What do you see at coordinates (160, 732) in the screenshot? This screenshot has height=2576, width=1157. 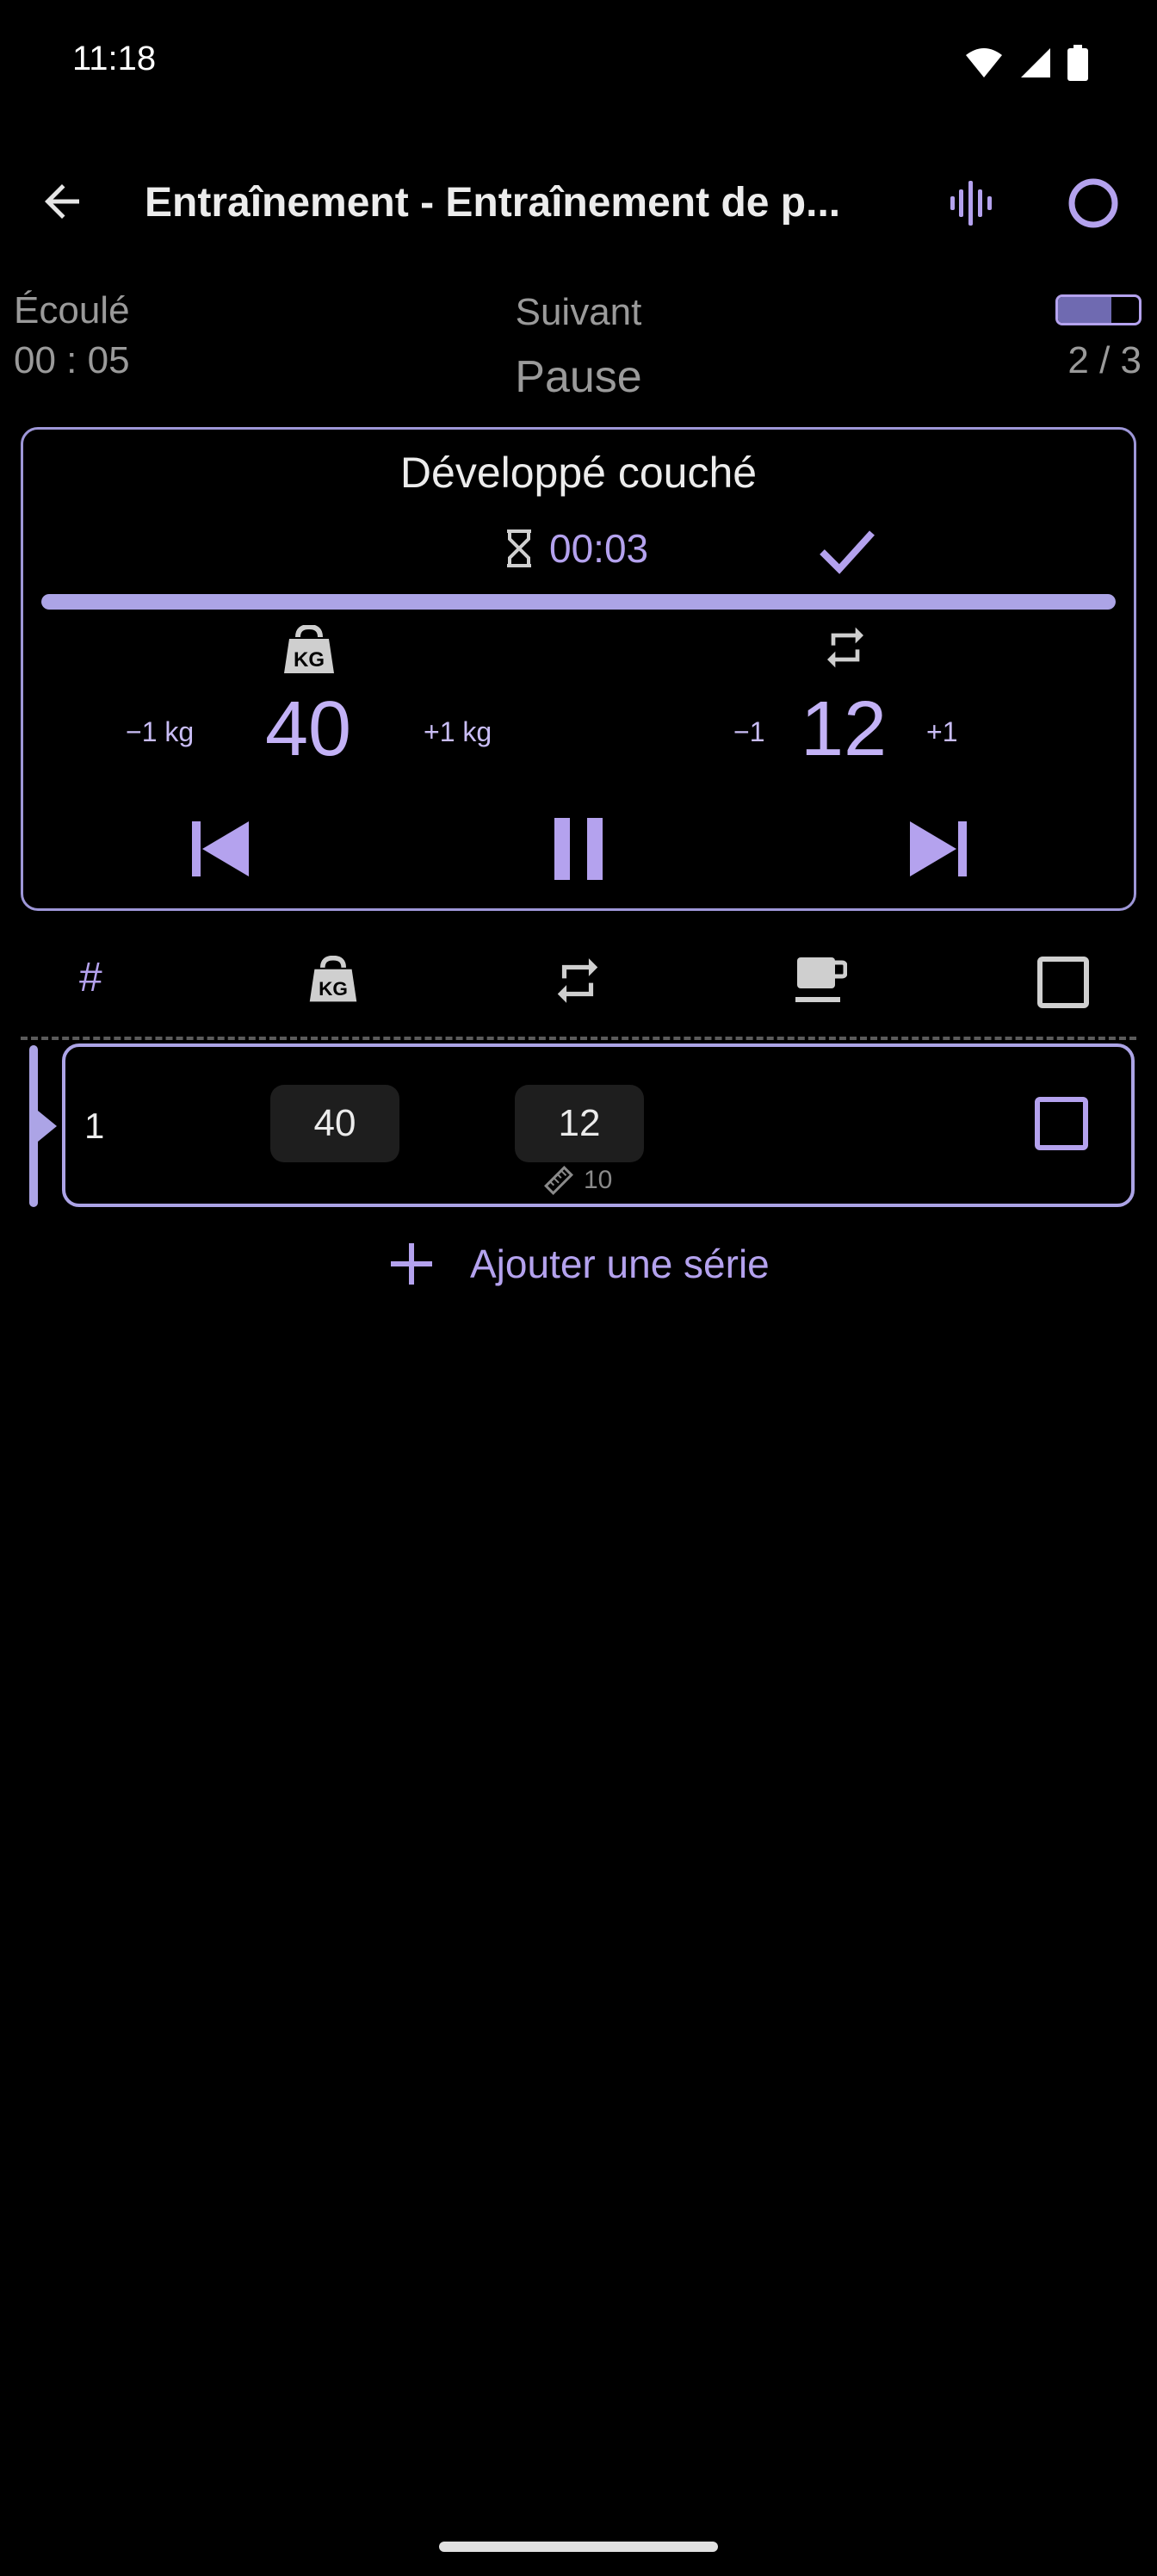 I see `weight-decrease-button: −1 kg` at bounding box center [160, 732].